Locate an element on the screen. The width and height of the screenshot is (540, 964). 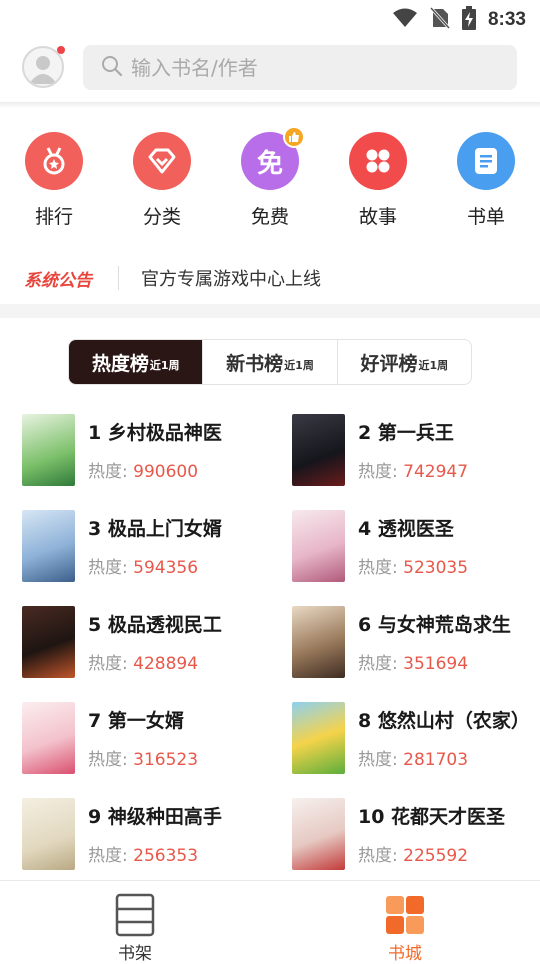
free-icon-text: 免 is located at coordinates (269, 163).